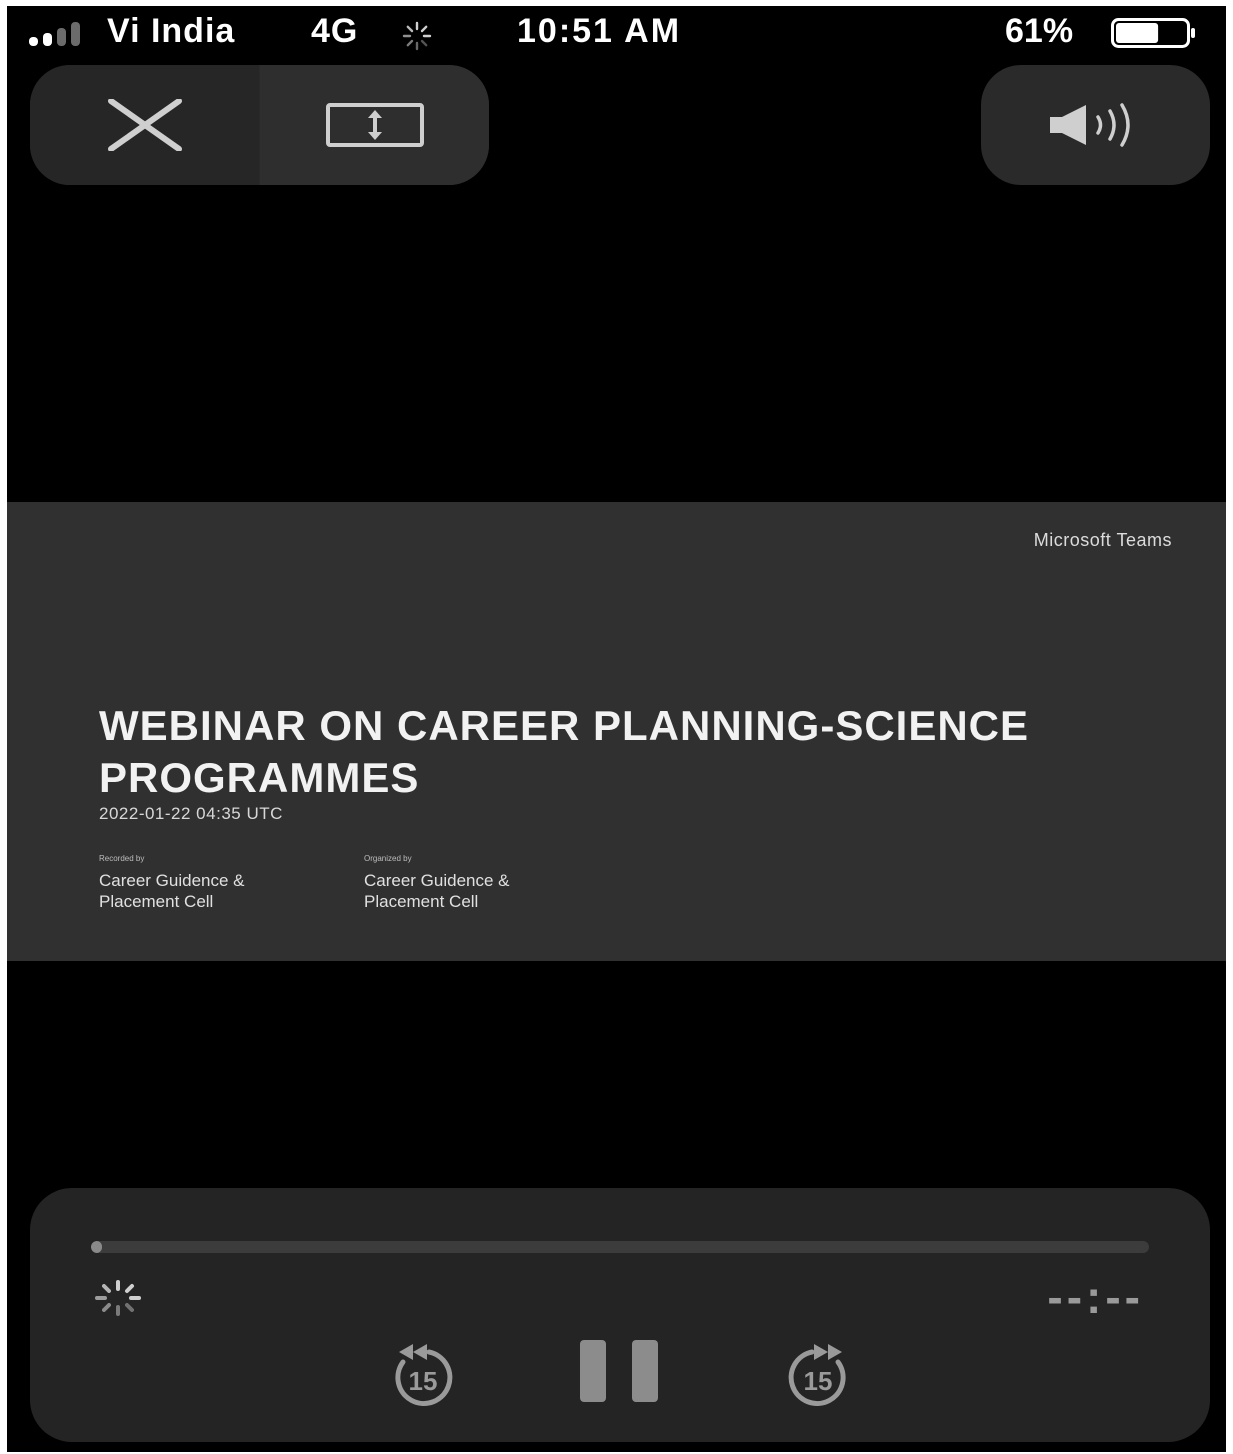 Image resolution: width=1233 pixels, height=1454 pixels. I want to click on skip-back-15-icon: 15, so click(424, 1375).